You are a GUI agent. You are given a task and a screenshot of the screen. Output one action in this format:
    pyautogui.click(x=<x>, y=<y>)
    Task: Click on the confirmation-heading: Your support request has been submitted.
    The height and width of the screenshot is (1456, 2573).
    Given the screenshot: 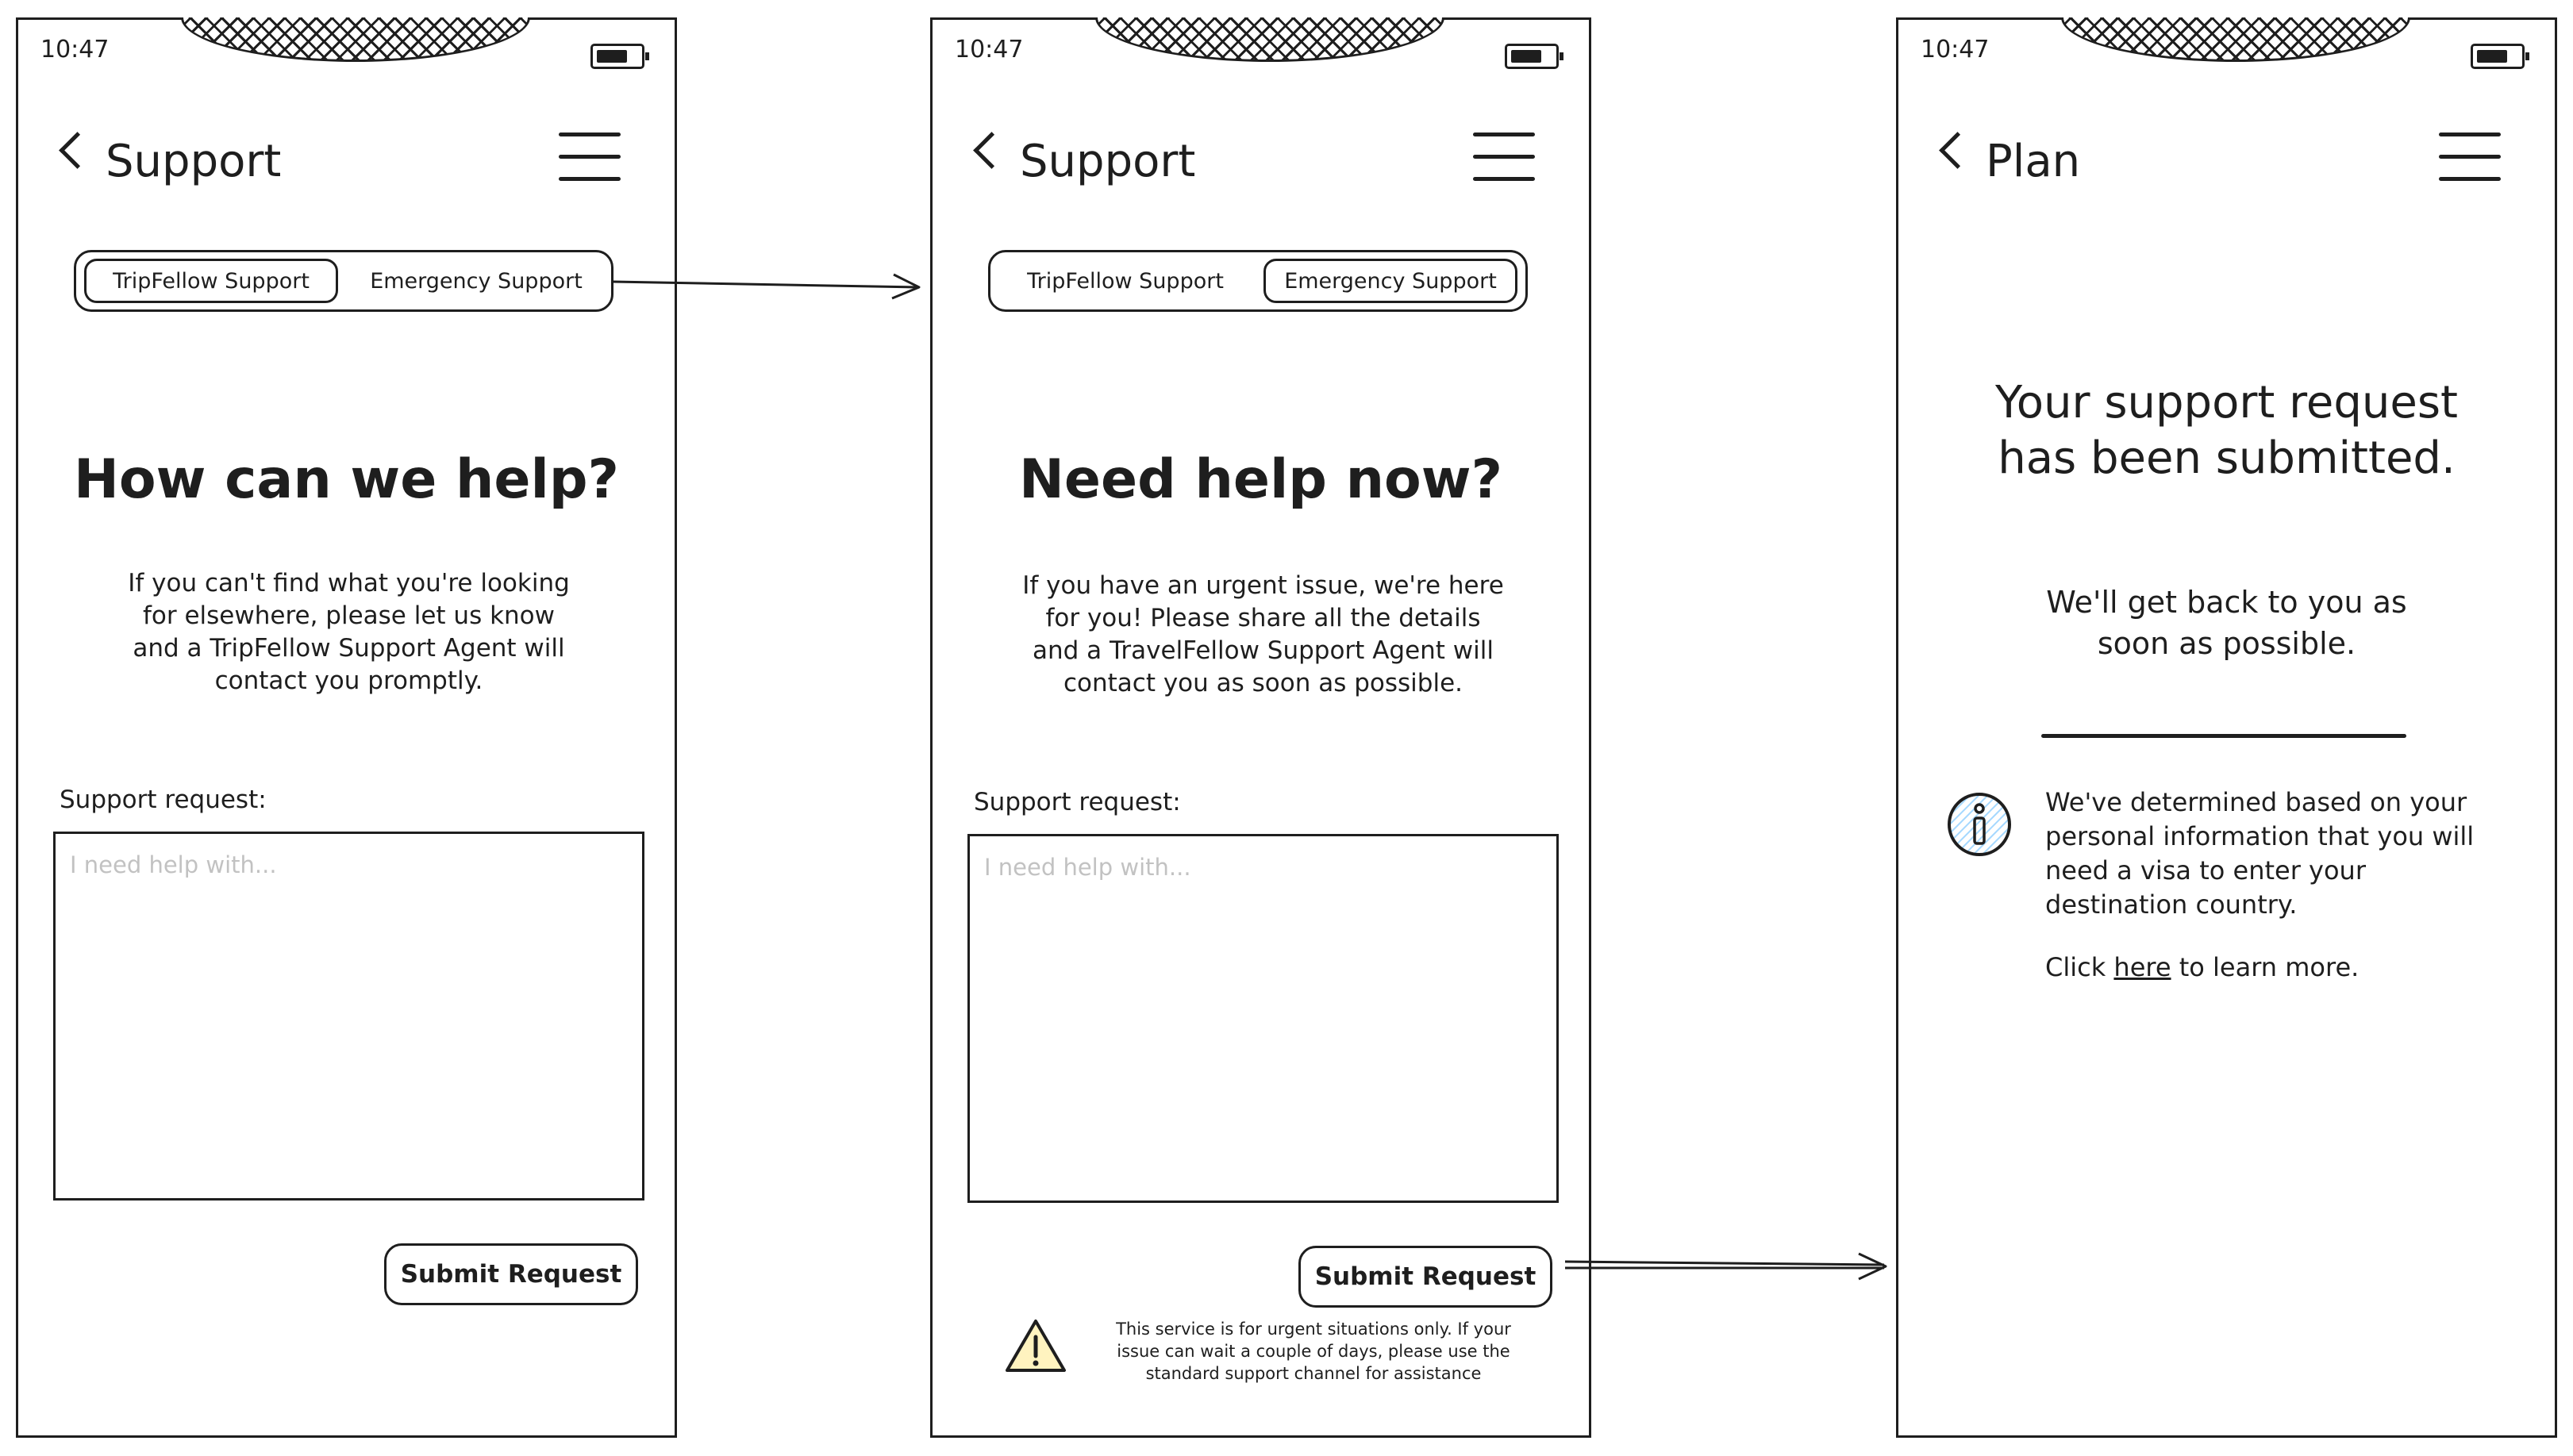 What is the action you would take?
    pyautogui.click(x=2226, y=430)
    